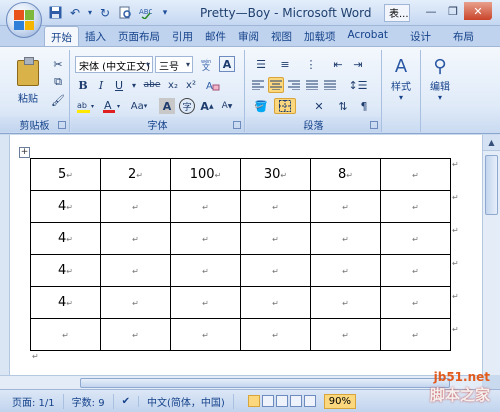 This screenshot has height=412, width=500. What do you see at coordinates (213, 85) in the screenshot?
I see `clear-formatting-icon: A` at bounding box center [213, 85].